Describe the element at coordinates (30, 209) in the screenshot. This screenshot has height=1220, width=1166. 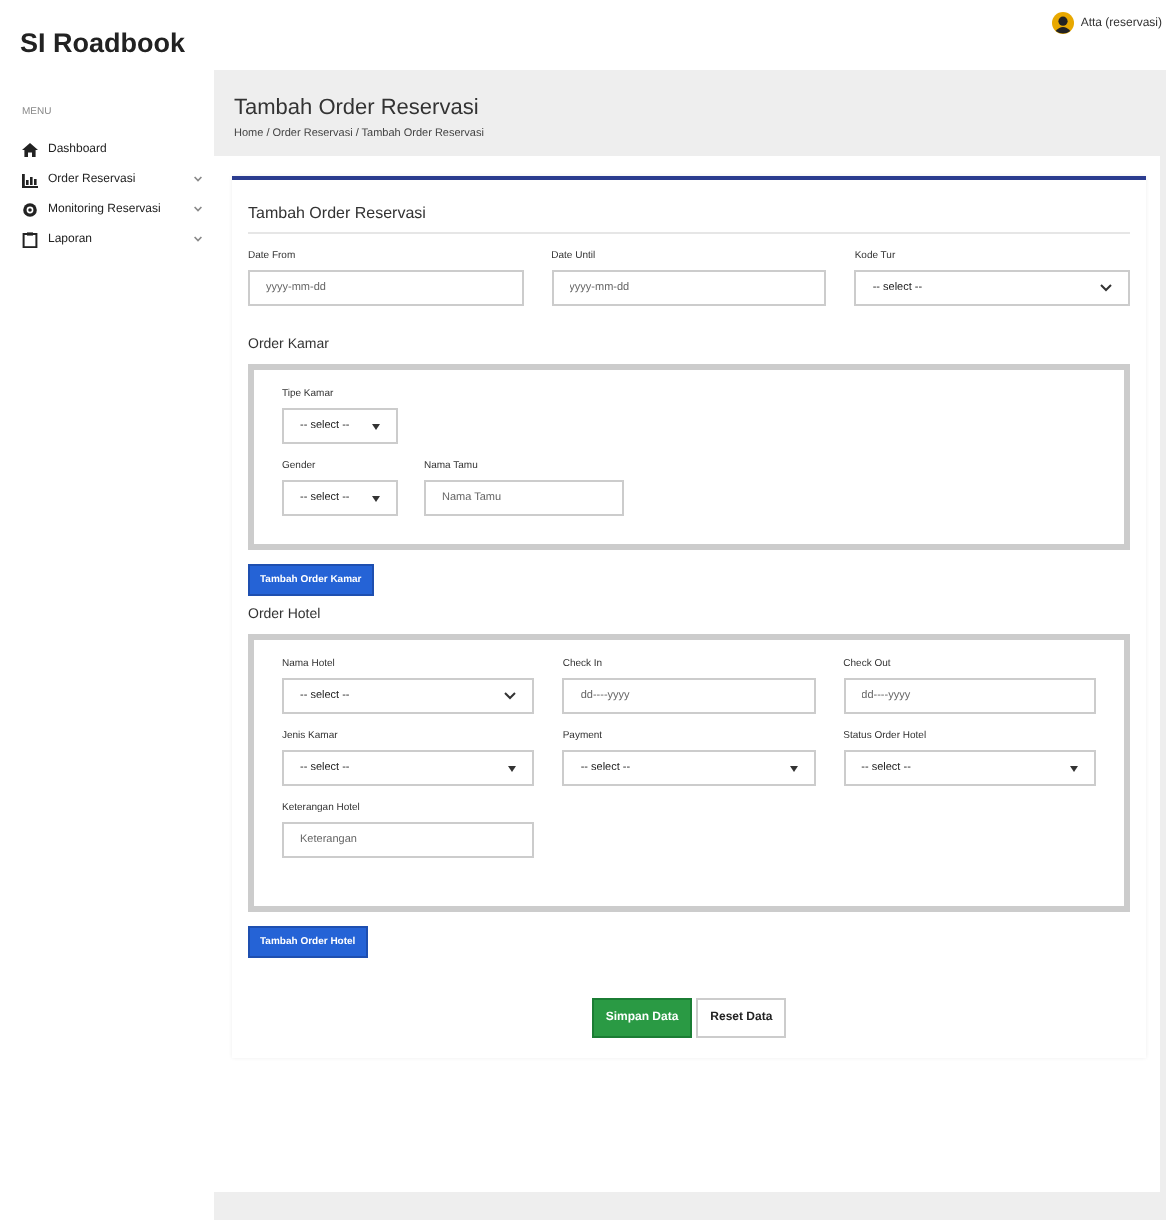
I see `eye-icon` at that location.